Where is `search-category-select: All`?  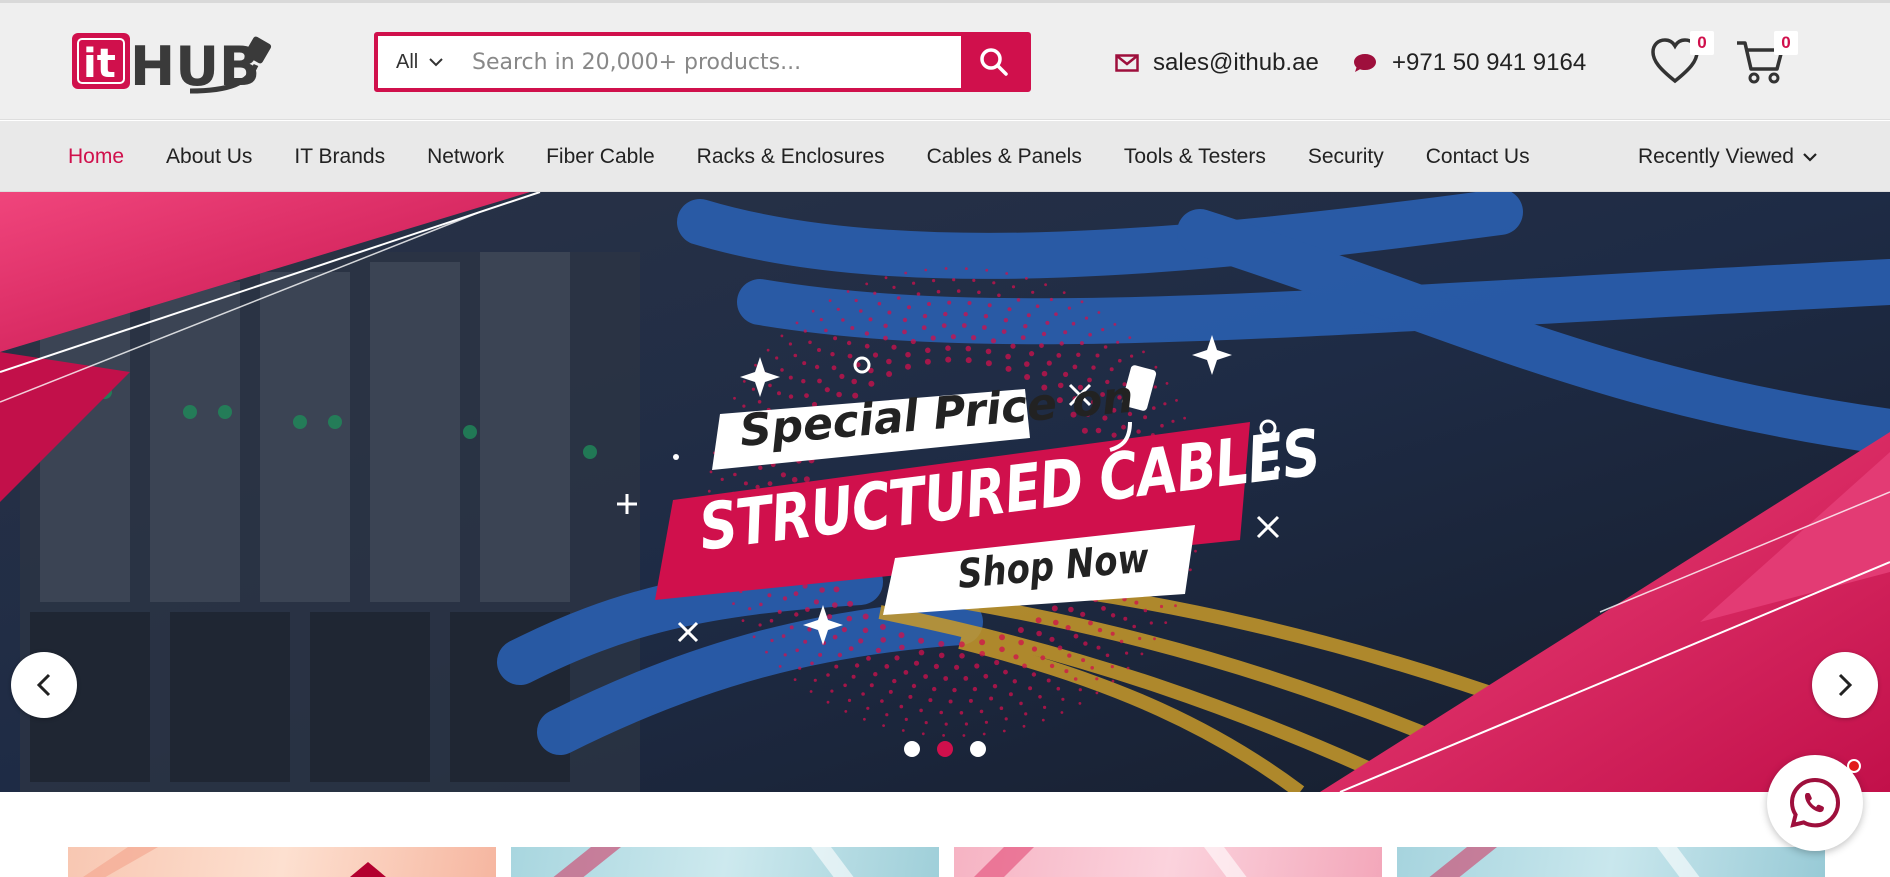 search-category-select: All is located at coordinates (422, 62).